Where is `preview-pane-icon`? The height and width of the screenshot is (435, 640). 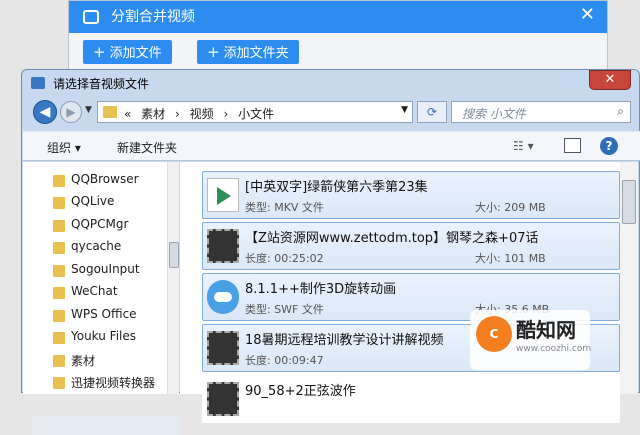 preview-pane-icon is located at coordinates (572, 145).